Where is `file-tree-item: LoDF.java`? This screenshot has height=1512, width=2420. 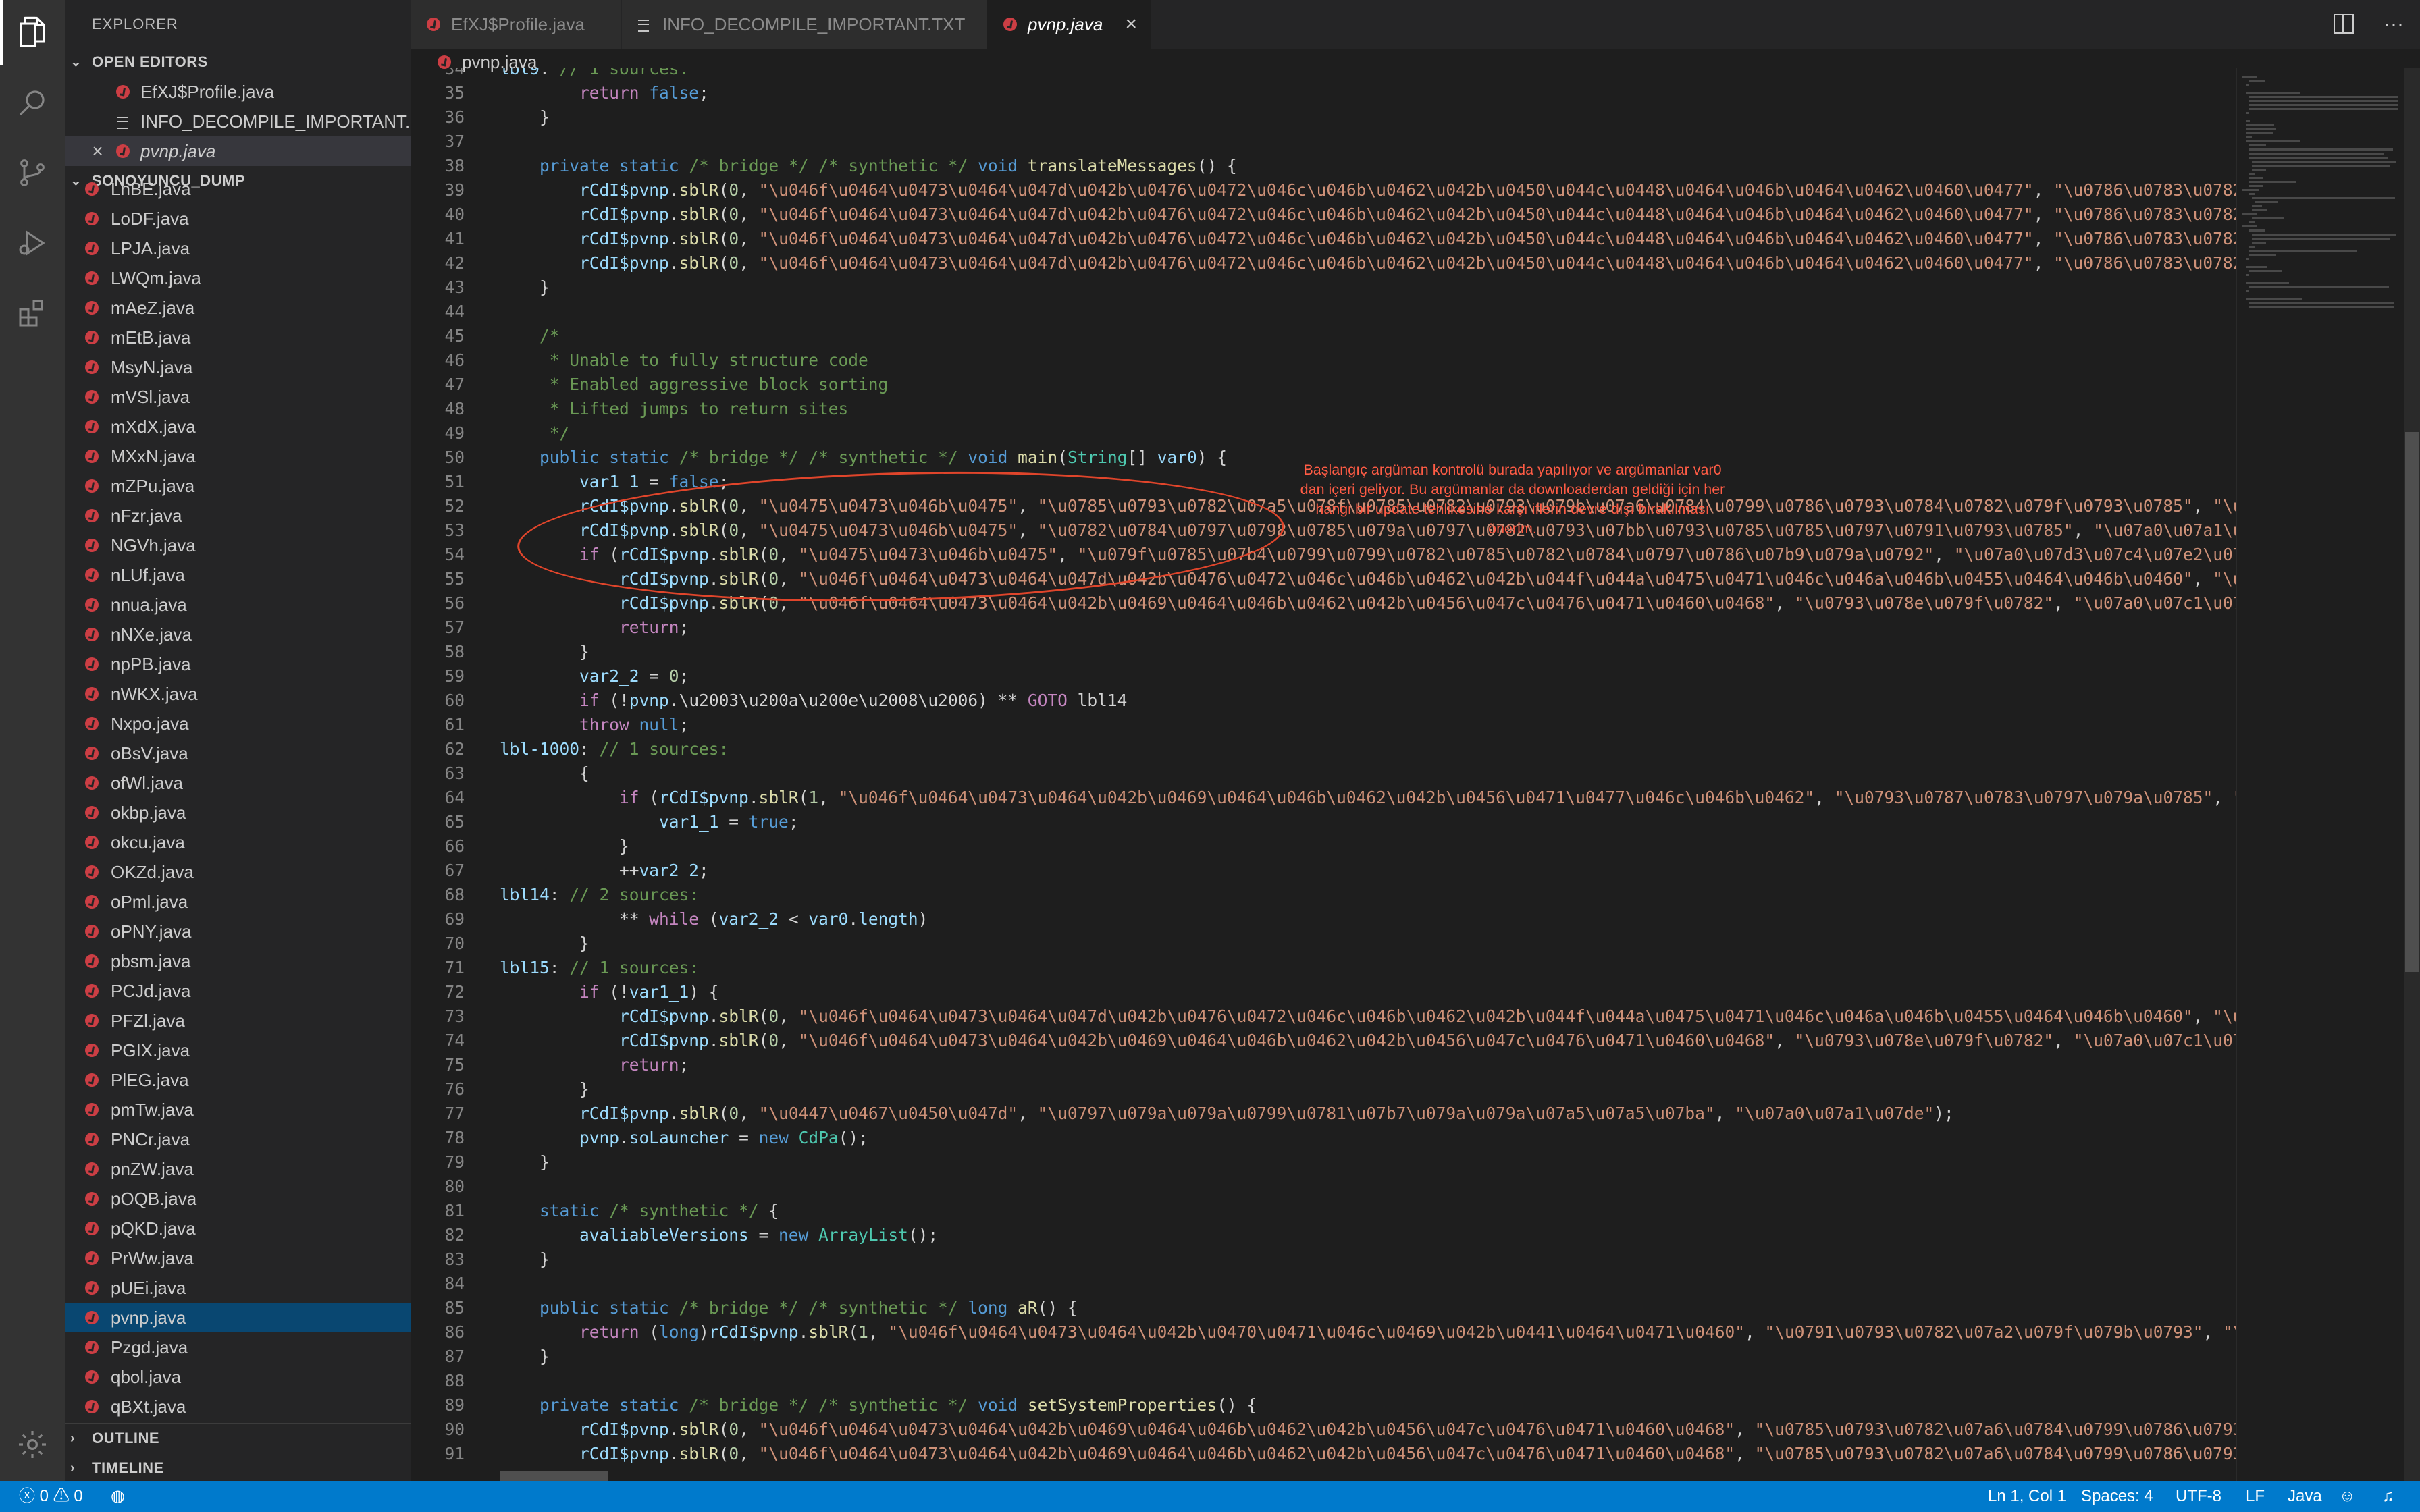 file-tree-item: LoDF.java is located at coordinates (238, 219).